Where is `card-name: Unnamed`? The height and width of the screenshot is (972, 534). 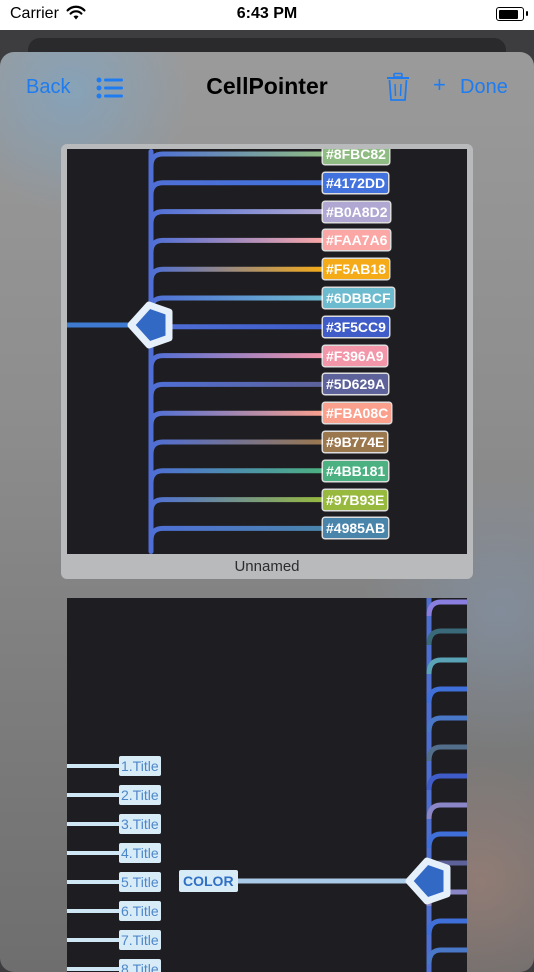 card-name: Unnamed is located at coordinates (267, 566).